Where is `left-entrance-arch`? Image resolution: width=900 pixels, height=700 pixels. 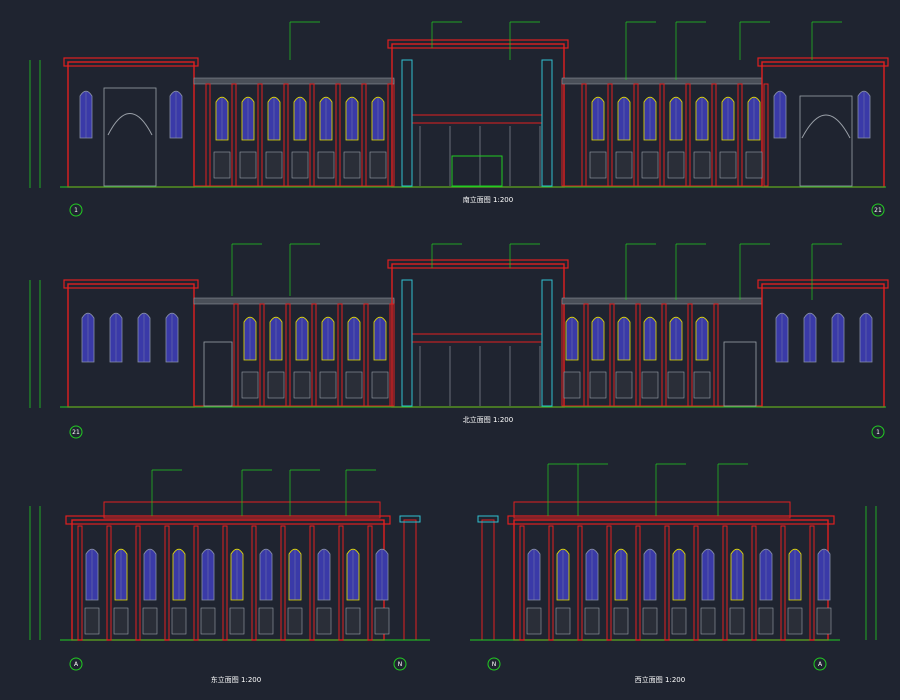
left-entrance-arch is located at coordinates (130, 124).